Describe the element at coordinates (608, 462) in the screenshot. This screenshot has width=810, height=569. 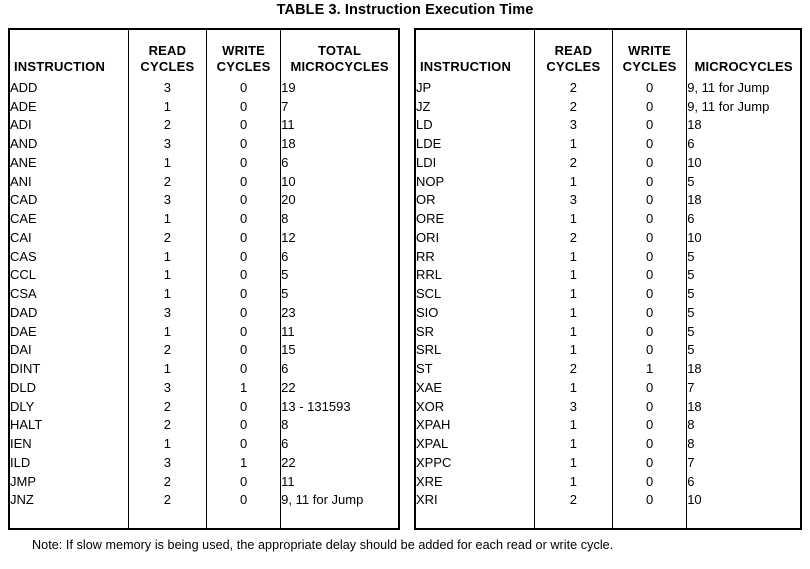
I see `table-row: XPPC 1 0 7` at that location.